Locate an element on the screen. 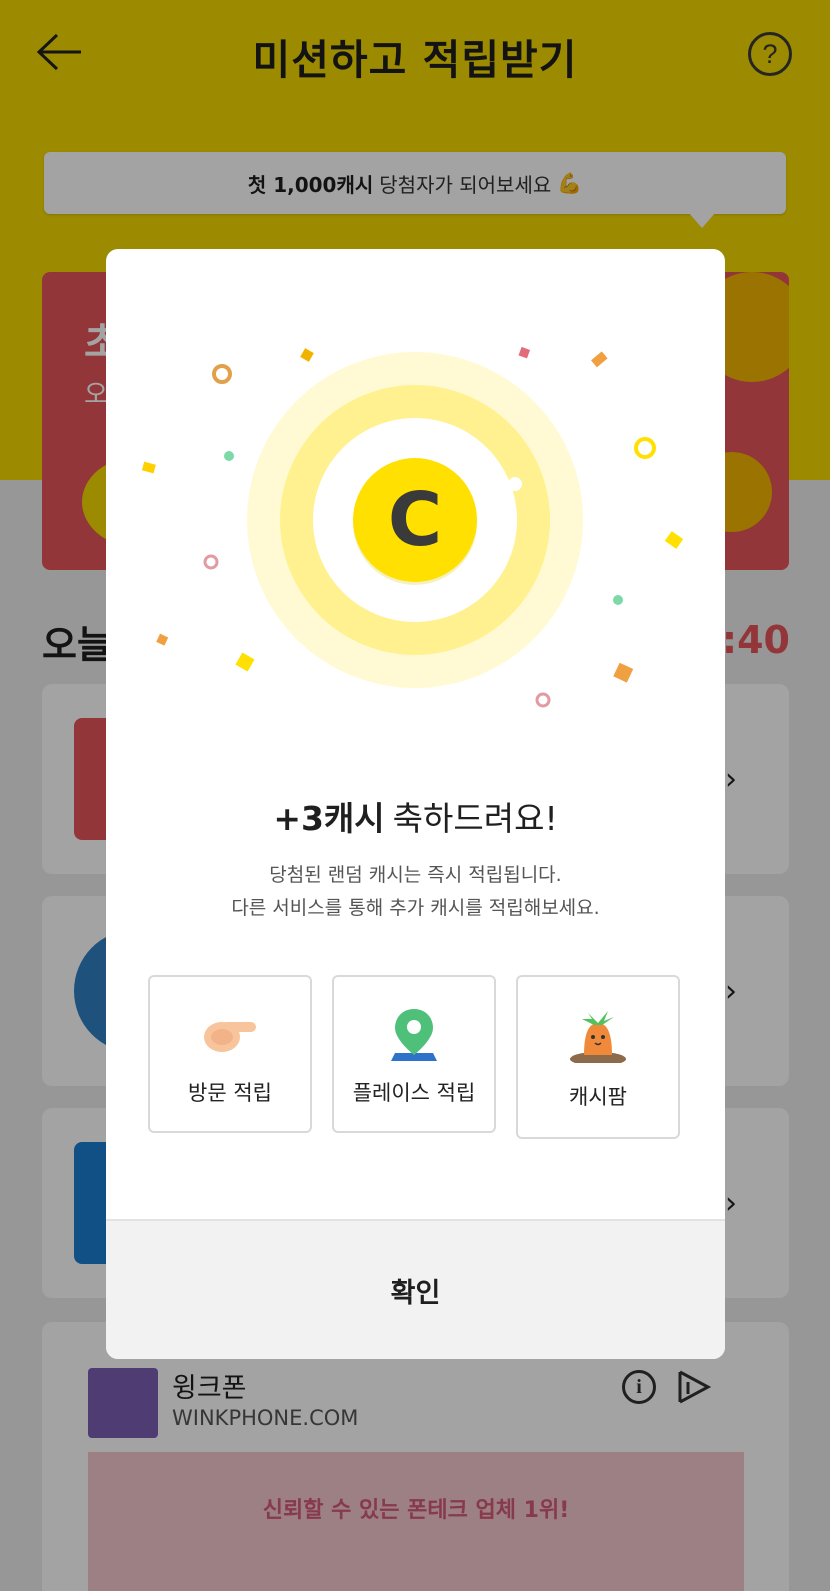  cash-farm-button: 캐시팜 is located at coordinates (598, 1057).